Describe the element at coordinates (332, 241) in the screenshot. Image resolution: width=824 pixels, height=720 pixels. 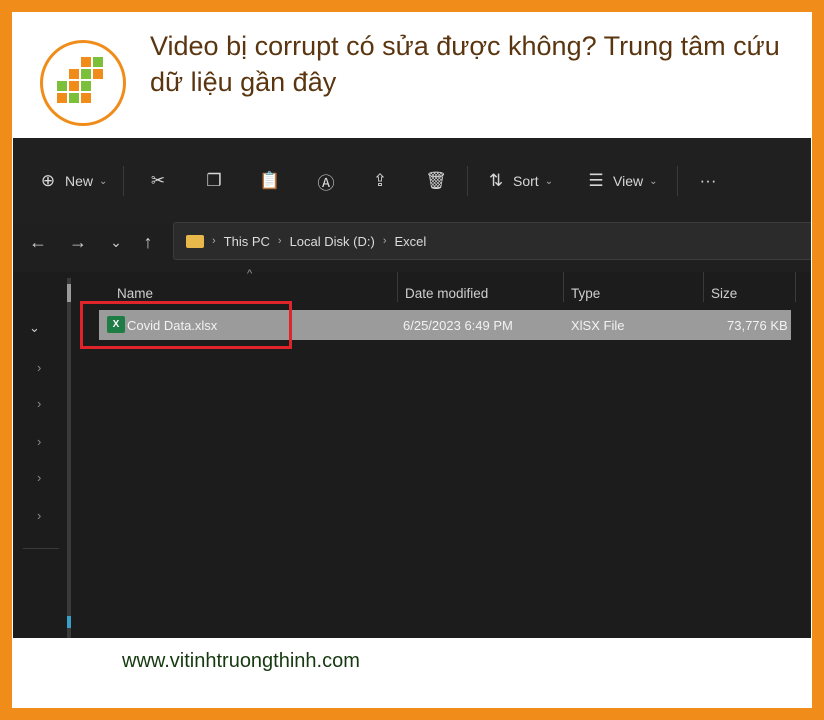
I see `breadcrumb-local-disk: Local Disk (D:)` at that location.